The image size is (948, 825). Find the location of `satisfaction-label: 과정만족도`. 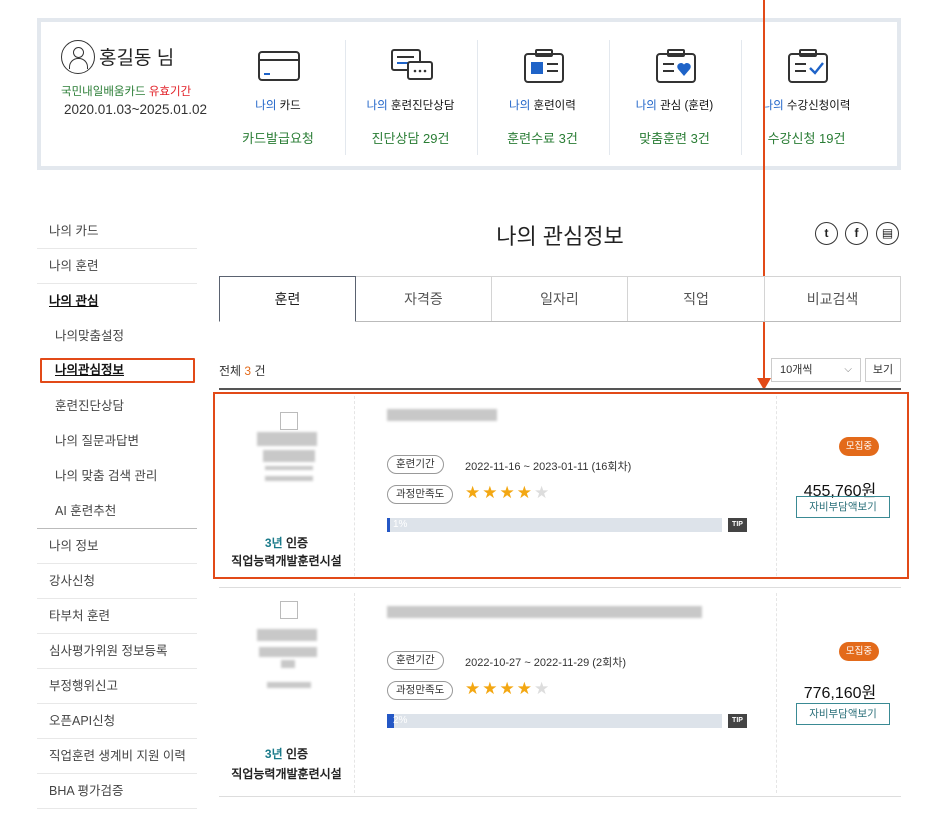

satisfaction-label: 과정만족도 is located at coordinates (420, 690).